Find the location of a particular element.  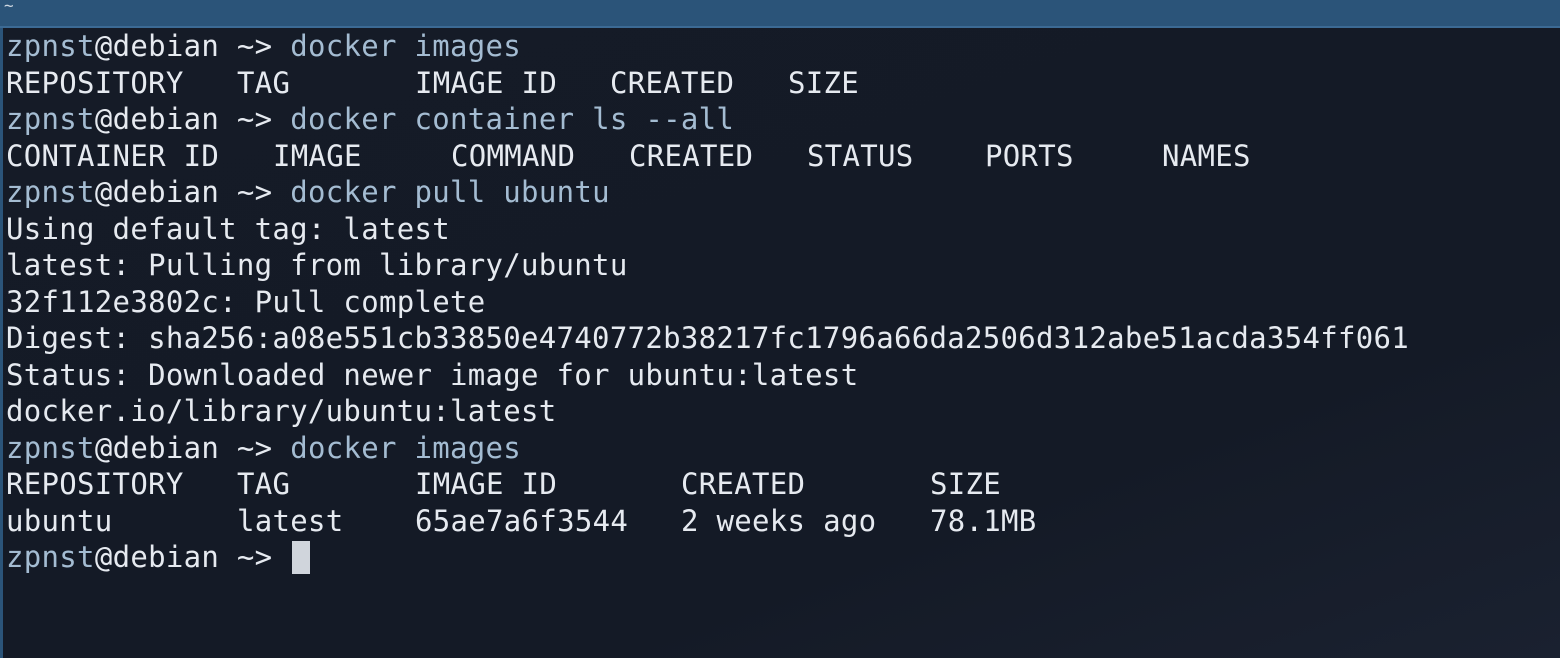

output-line: Using default tag: latest is located at coordinates (228, 228).